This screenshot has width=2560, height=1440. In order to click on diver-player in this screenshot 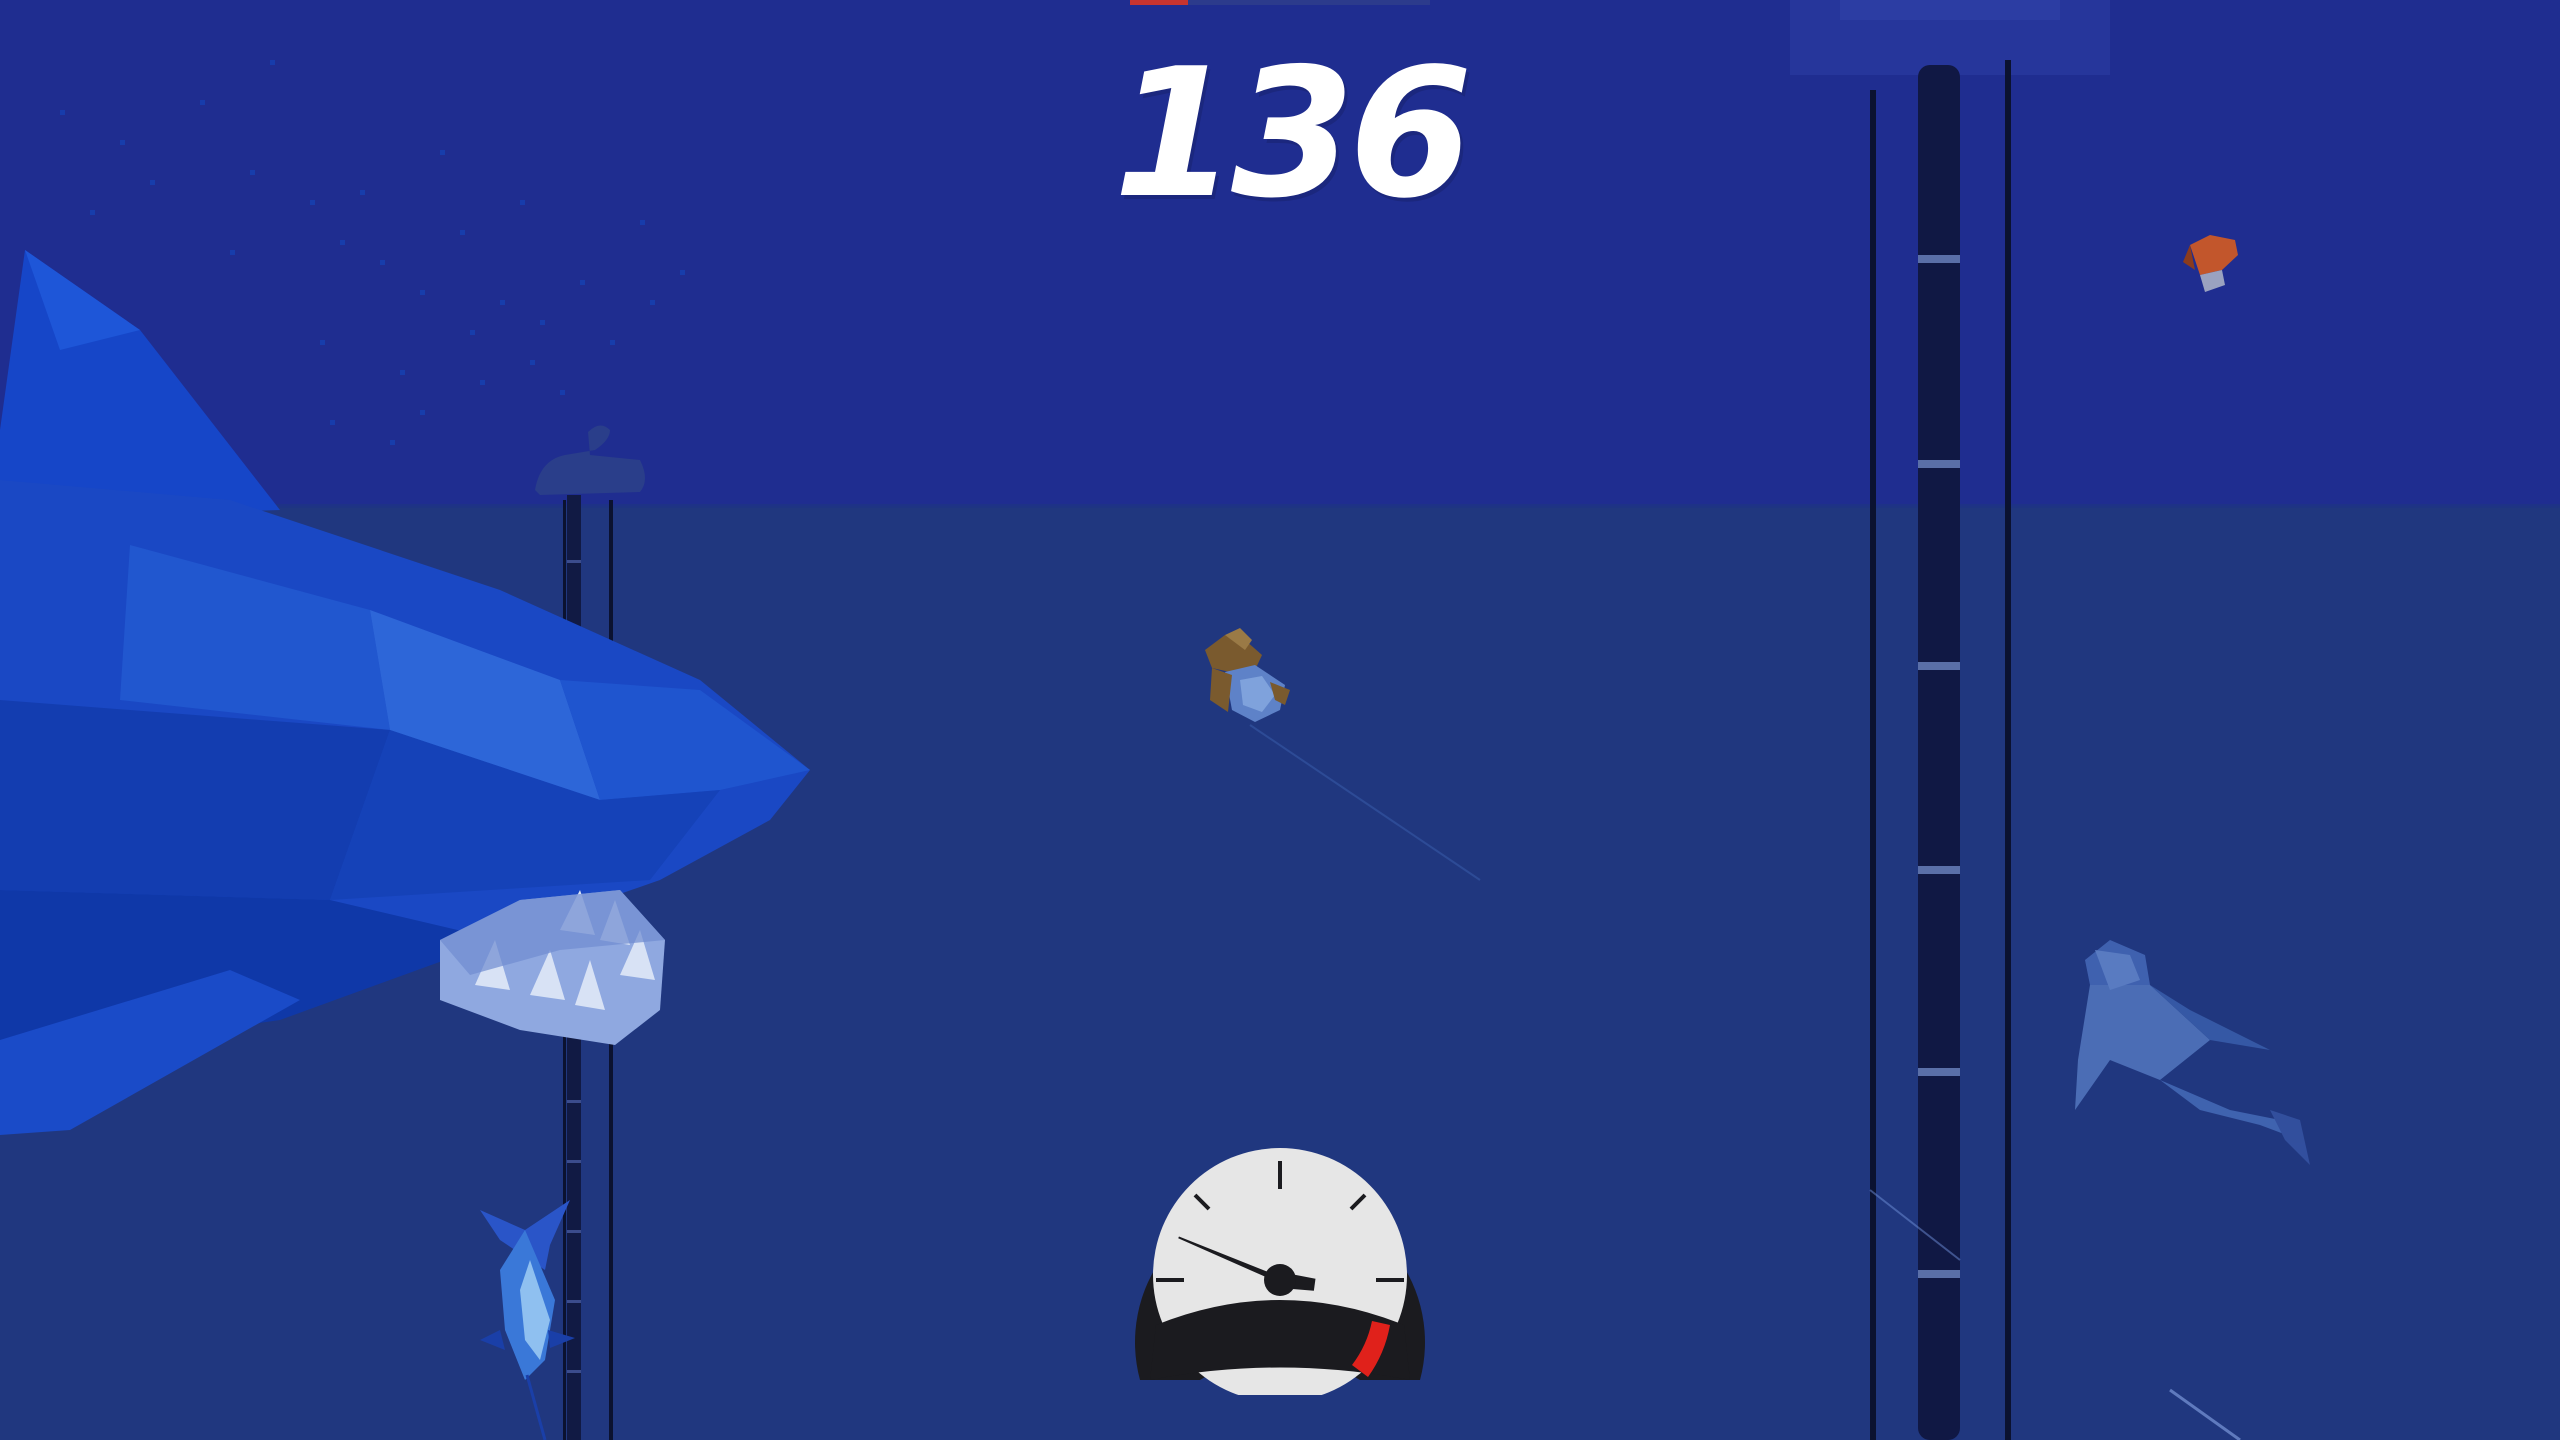, I will do `click(1343, 754)`.